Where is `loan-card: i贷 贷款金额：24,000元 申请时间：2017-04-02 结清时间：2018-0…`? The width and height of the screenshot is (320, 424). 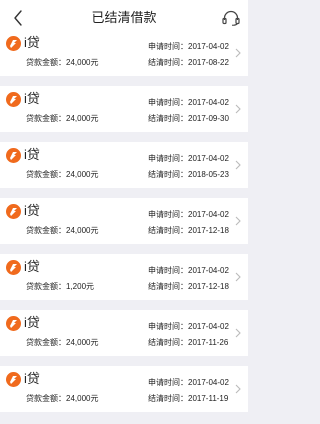 loan-card: i贷 贷款金额：24,000元 申请时间：2017-04-02 结清时间：2018-0… is located at coordinates (124, 165).